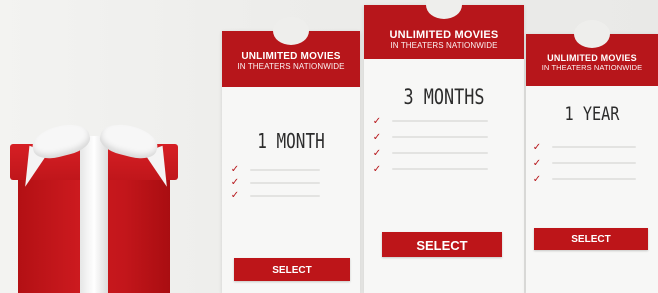  I want to click on select-3-months-button: SELECT, so click(442, 244).